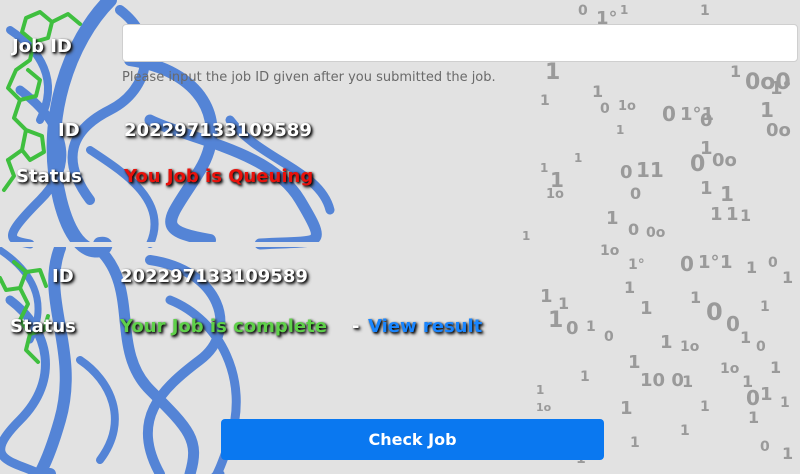 The image size is (800, 474). Describe the element at coordinates (219, 176) in the screenshot. I see `queued-status-text: You Job is Queuing` at that location.